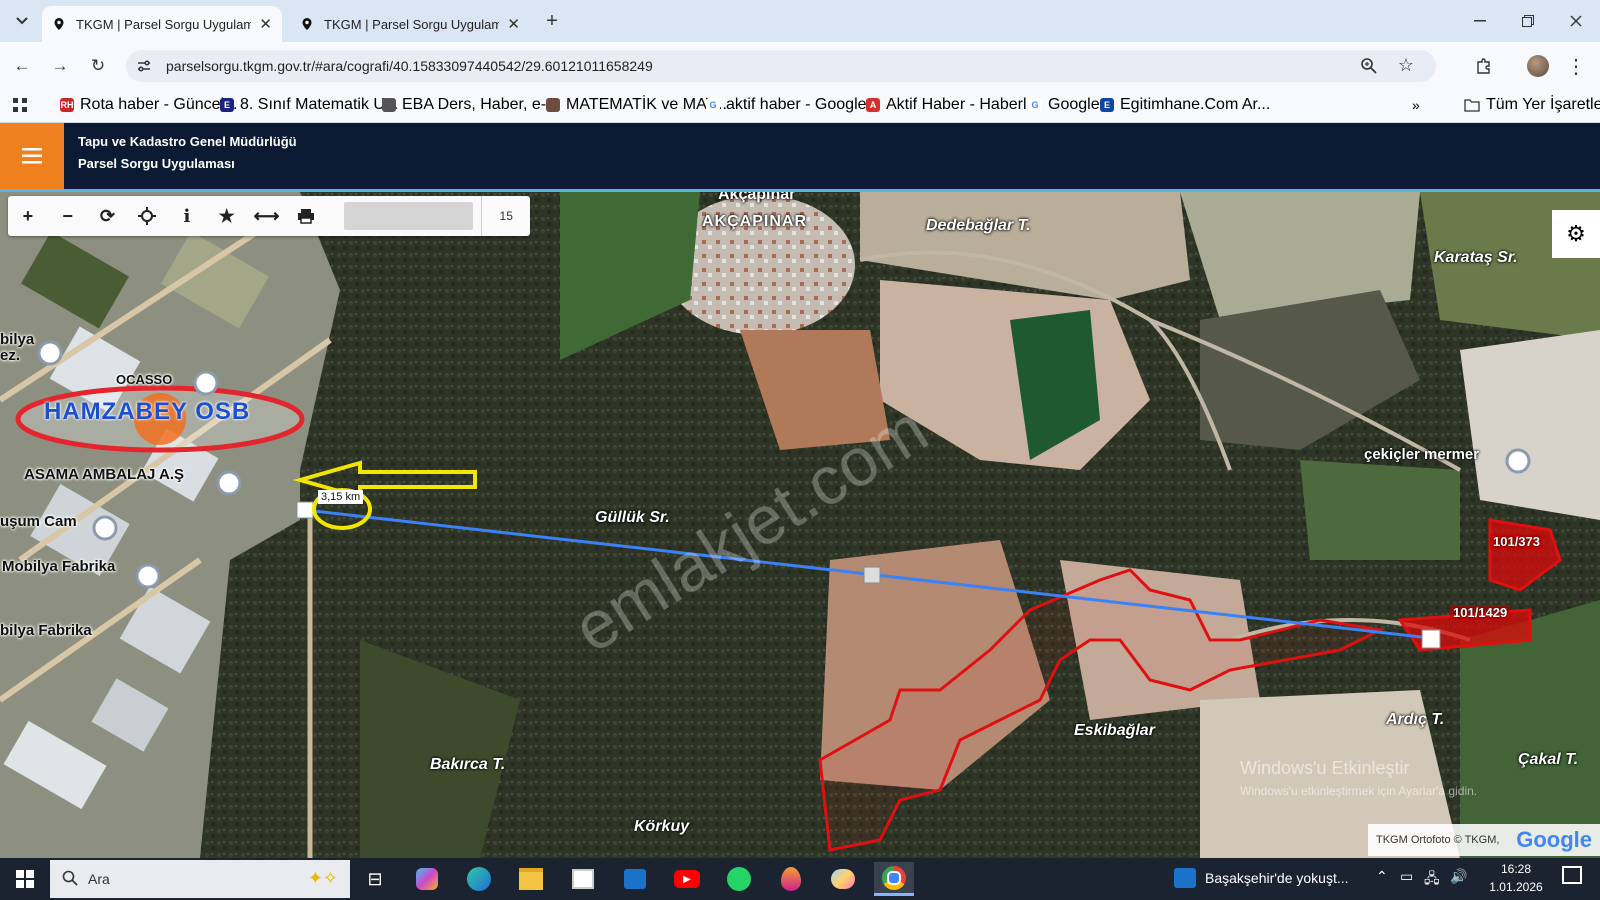  Describe the element at coordinates (1432, 880) in the screenshot. I see `network-icon: 🖧` at that location.